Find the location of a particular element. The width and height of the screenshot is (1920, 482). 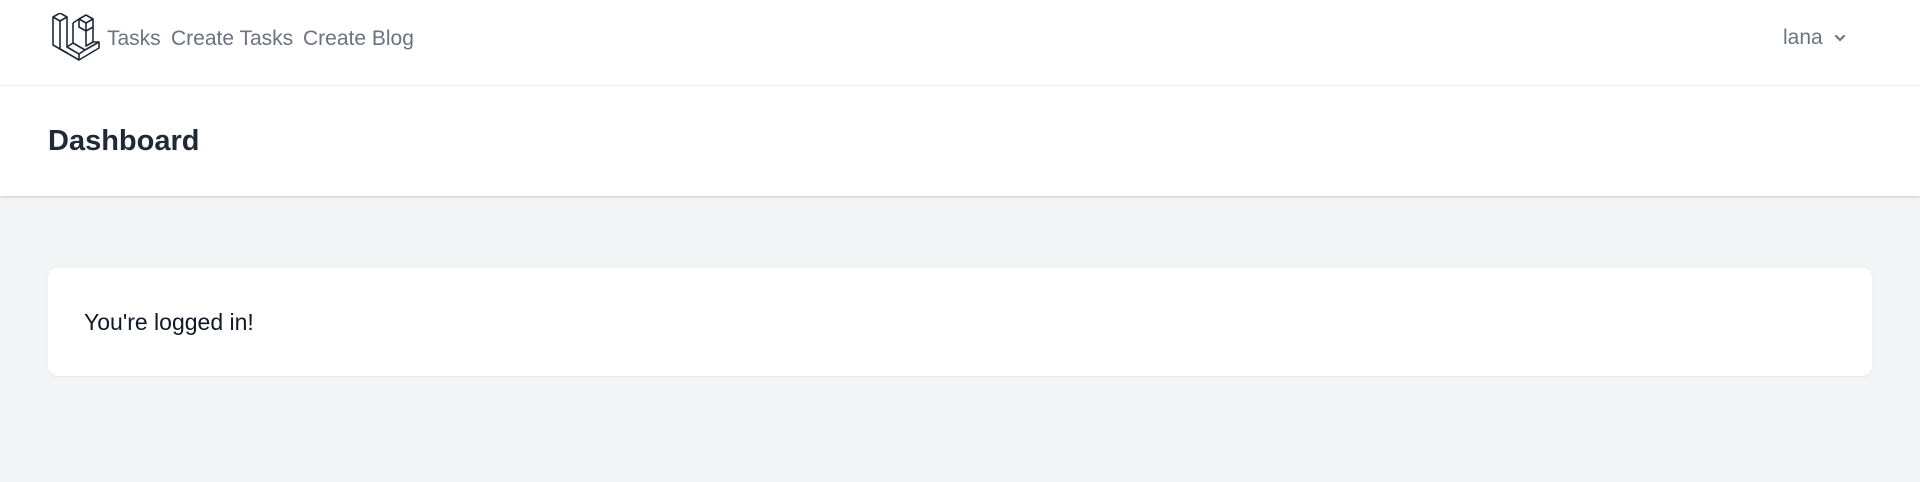

user-menu-dropdown: lana is located at coordinates (1815, 38).